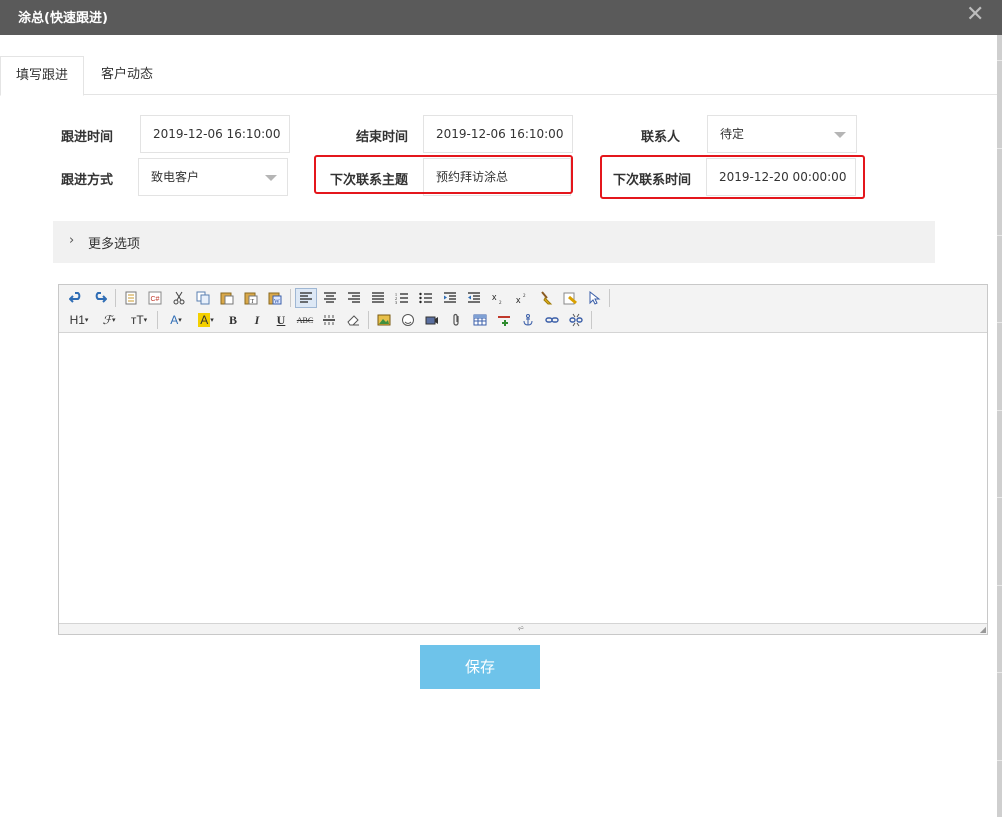  Describe the element at coordinates (127, 75) in the screenshot. I see `tab-customer-activity: 客户动态` at that location.